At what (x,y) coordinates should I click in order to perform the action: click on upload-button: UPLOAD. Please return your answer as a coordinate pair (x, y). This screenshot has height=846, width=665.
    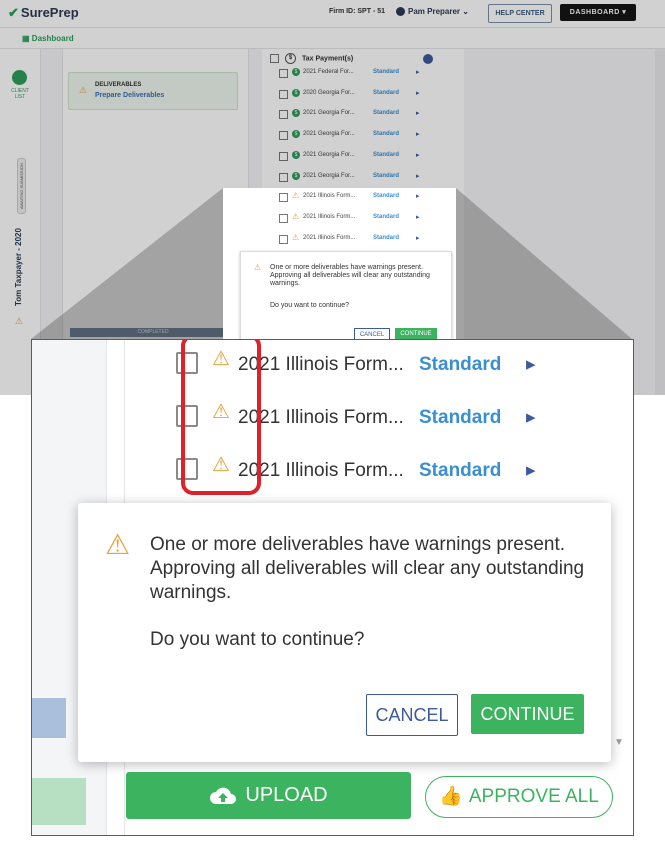
    Looking at the image, I should click on (268, 795).